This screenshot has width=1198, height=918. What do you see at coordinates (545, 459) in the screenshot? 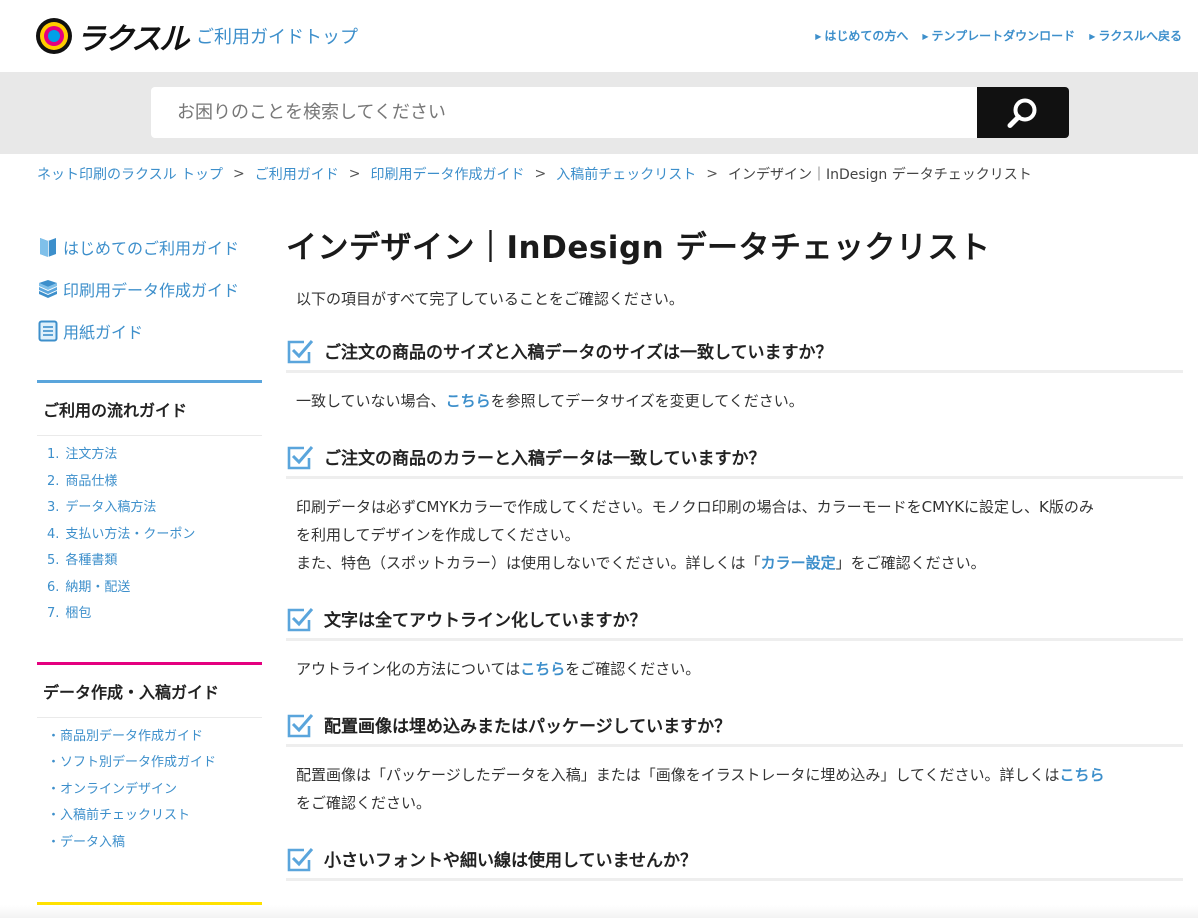
I see `checklist-title: ご注文の商品のカラーと入稿データは一致していますか？` at bounding box center [545, 459].